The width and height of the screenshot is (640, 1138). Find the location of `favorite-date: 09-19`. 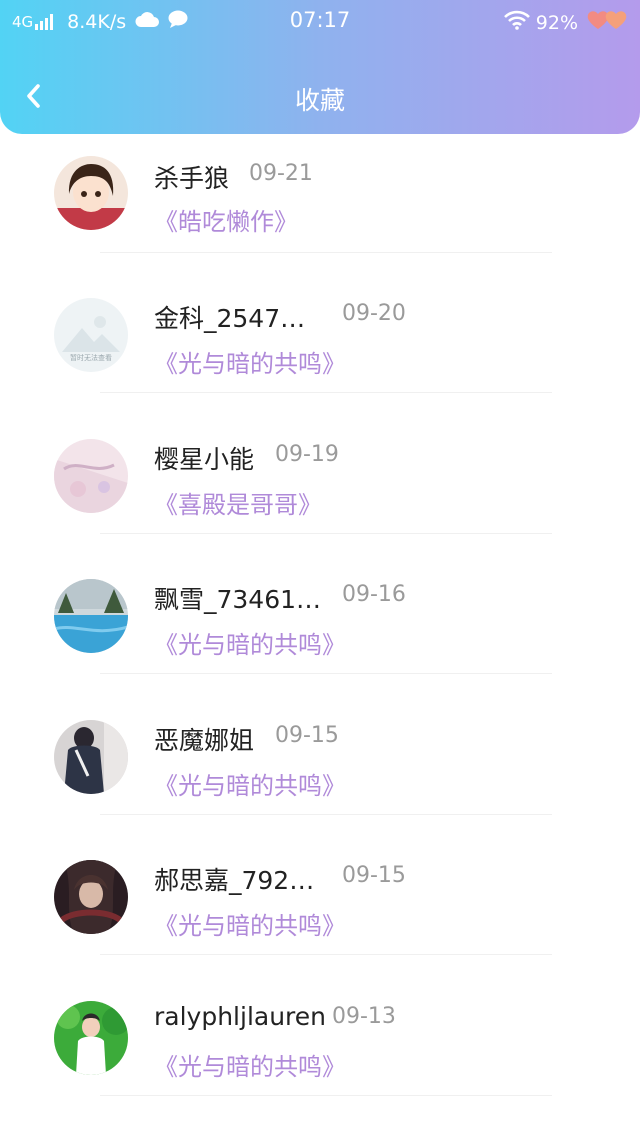

favorite-date: 09-19 is located at coordinates (307, 454).